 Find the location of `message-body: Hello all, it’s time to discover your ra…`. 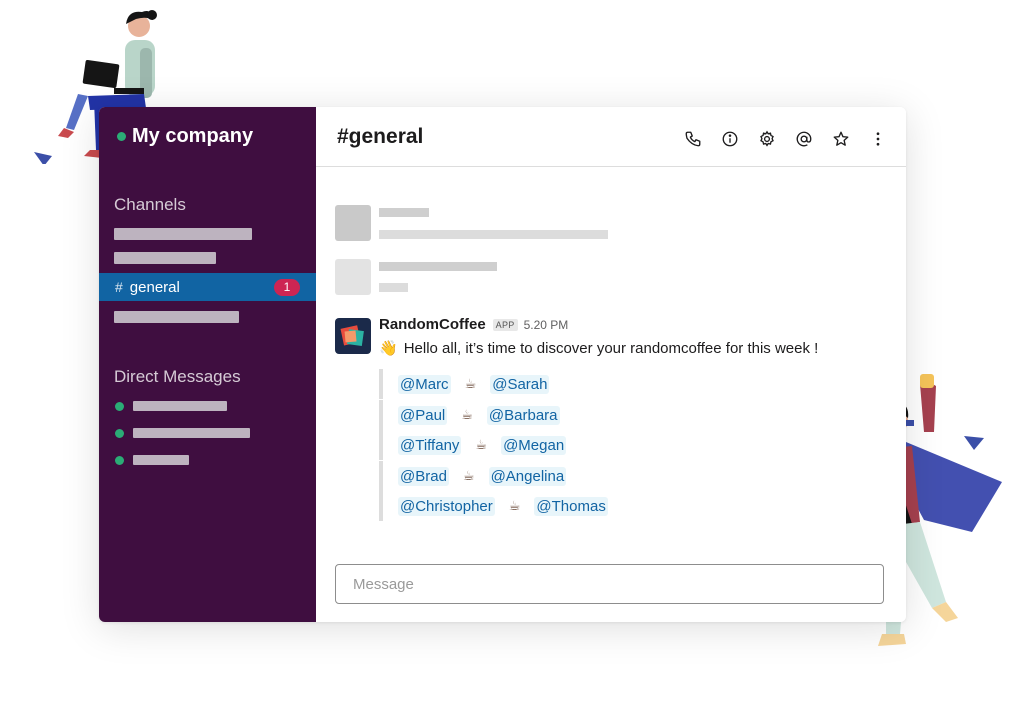

message-body: Hello all, it’s time to discover your ra… is located at coordinates (611, 348).